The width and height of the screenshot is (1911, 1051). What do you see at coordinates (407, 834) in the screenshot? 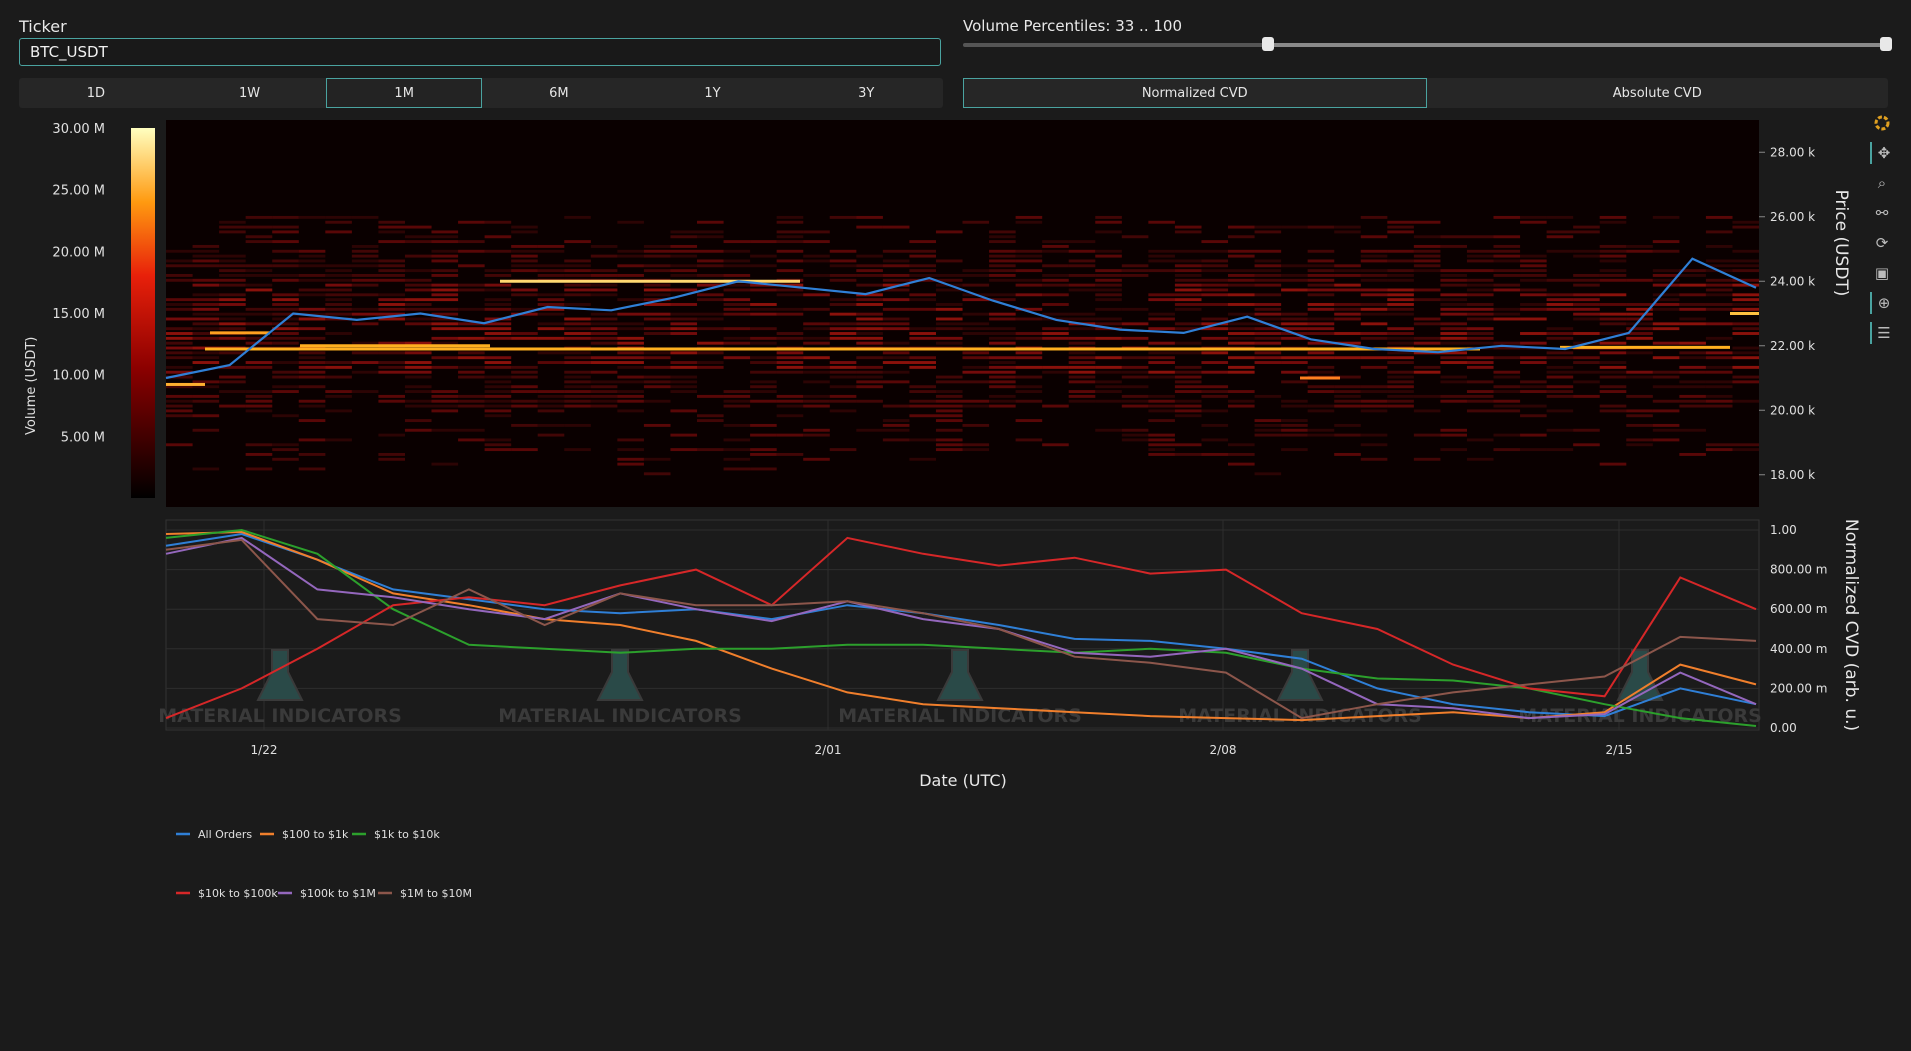
I see `legend-item-label: $1k to $10k` at bounding box center [407, 834].